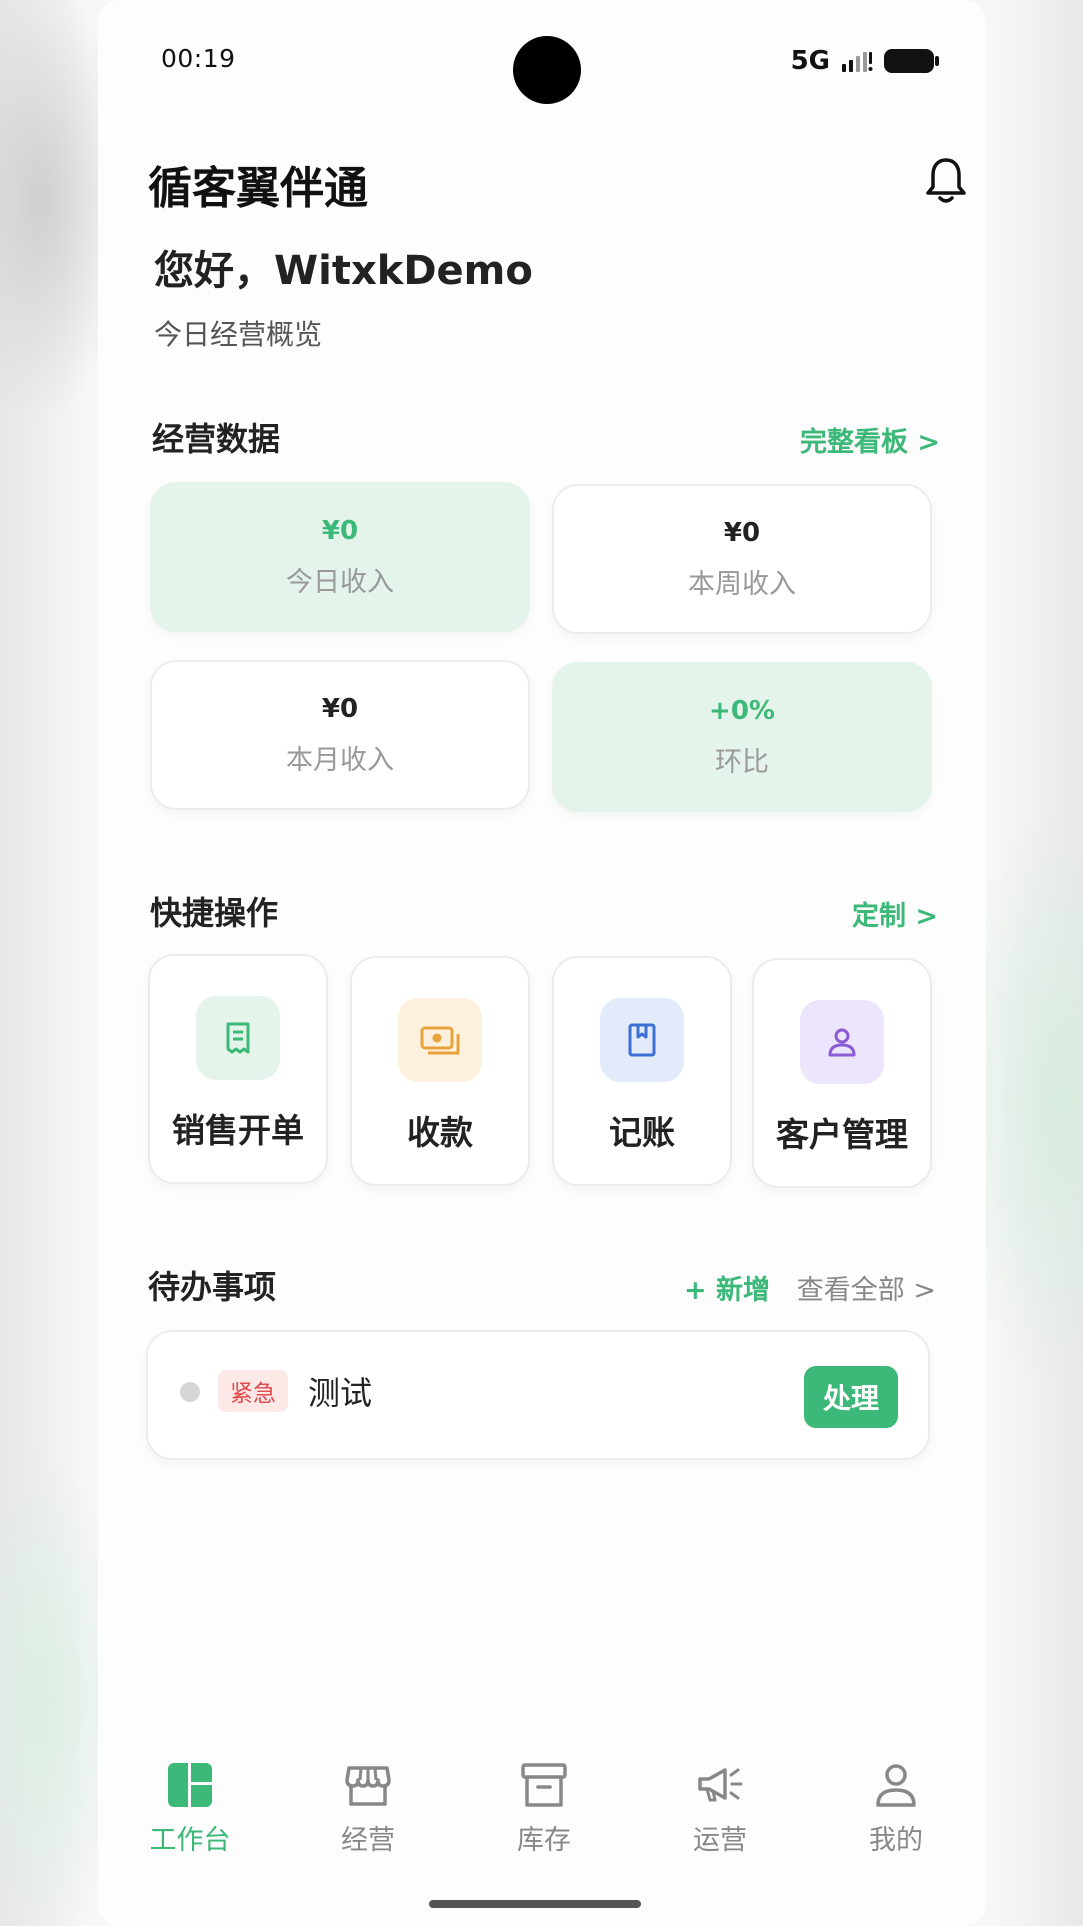  What do you see at coordinates (720, 1840) in the screenshot?
I see `nav-label: 运营` at bounding box center [720, 1840].